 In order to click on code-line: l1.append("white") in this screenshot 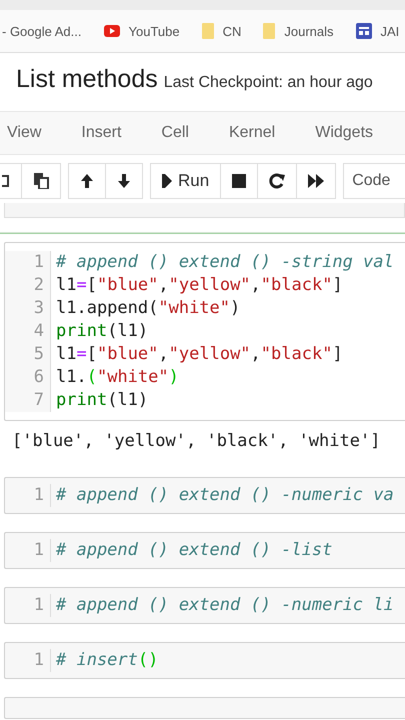, I will do `click(149, 308)`.